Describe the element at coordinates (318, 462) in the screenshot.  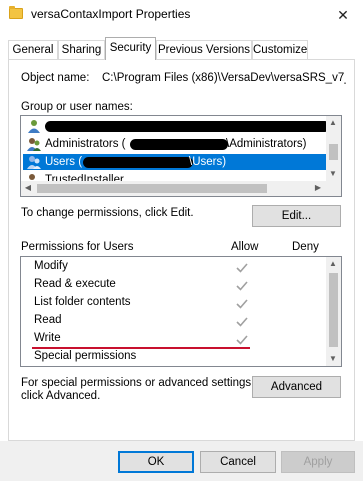
I see `apply-button: Apply` at that location.